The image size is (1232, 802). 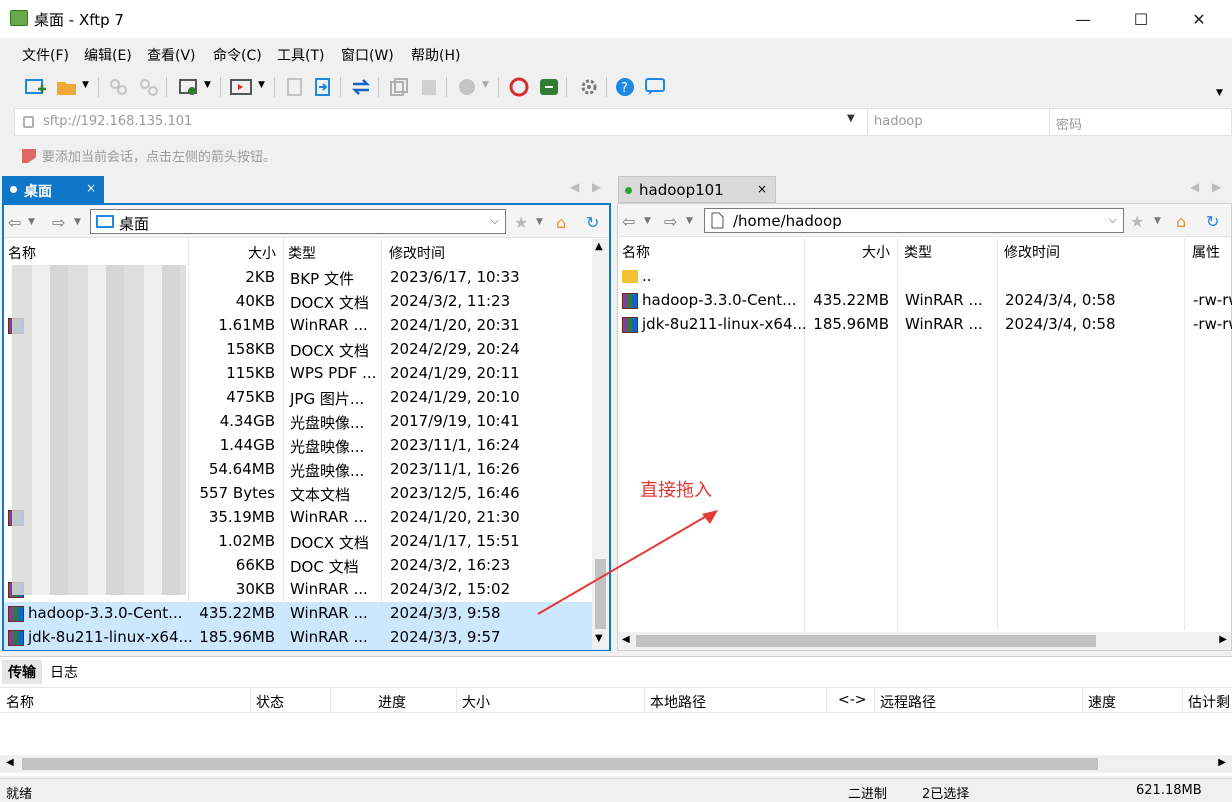 What do you see at coordinates (108, 55) in the screenshot?
I see `menu-edit: 编辑(E)` at bounding box center [108, 55].